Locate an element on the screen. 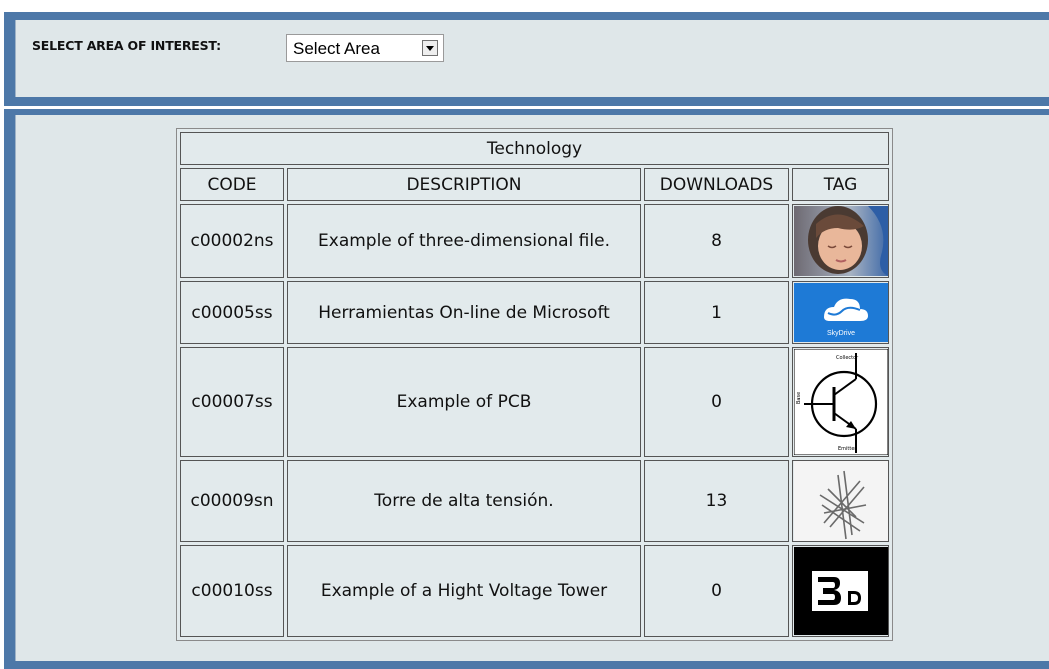 This screenshot has width=1049, height=669. row-tag: SkyDrive is located at coordinates (840, 312).